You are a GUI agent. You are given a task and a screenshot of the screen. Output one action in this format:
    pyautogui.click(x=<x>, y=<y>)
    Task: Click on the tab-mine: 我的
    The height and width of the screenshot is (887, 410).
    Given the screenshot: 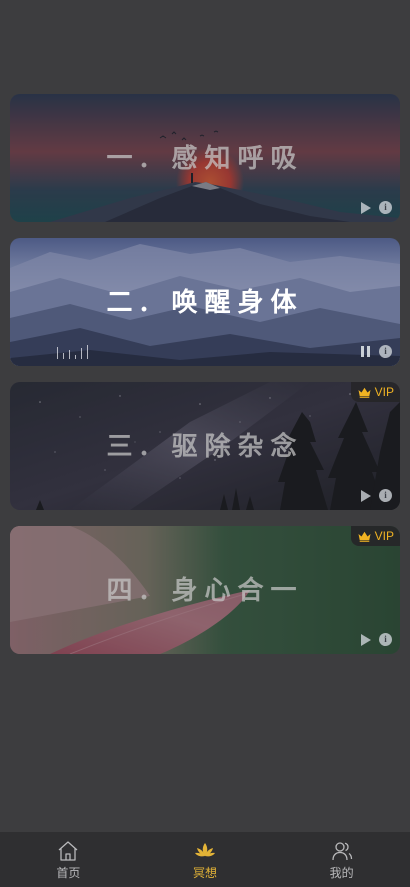 What is the action you would take?
    pyautogui.click(x=341, y=859)
    